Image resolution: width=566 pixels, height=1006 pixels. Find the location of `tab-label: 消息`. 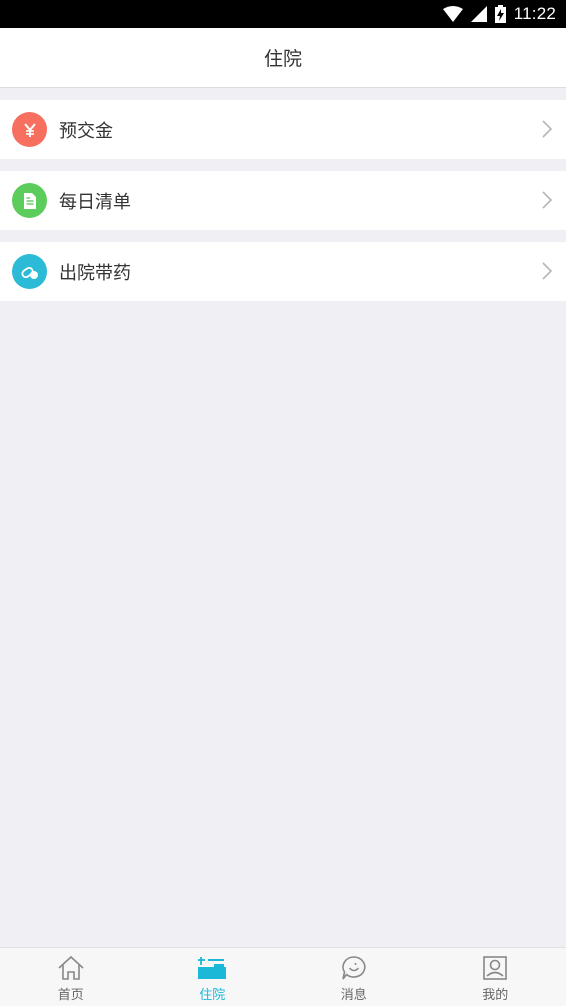

tab-label: 消息 is located at coordinates (353, 995).